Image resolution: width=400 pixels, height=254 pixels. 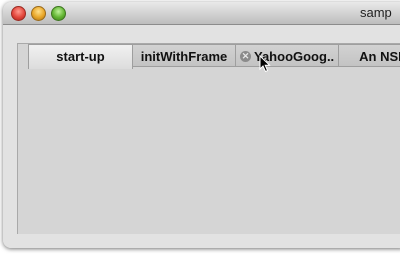 What do you see at coordinates (379, 56) in the screenshot?
I see `tab-label: An NSIr` at bounding box center [379, 56].